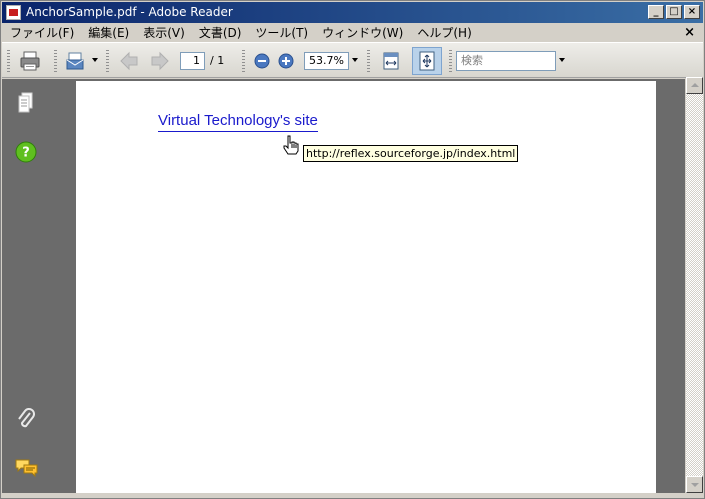  Describe the element at coordinates (238, 122) in the screenshot. I see `pdf-hyperlink: Virtual Technology's site` at that location.